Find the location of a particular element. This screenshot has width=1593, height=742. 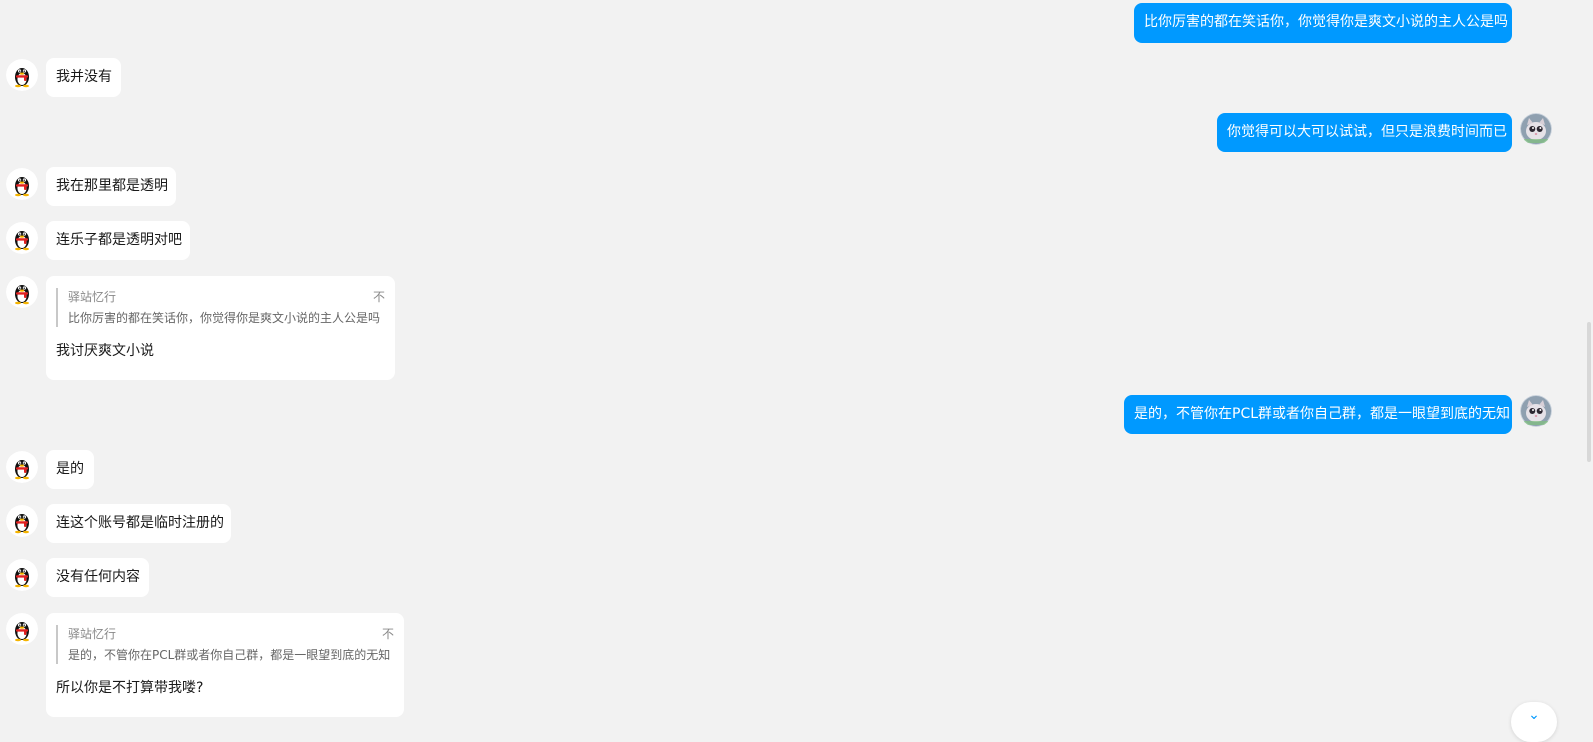

quoted-text: 是的，不管你在PCL群或者你自己群，都是一眼望到底的无知 is located at coordinates (229, 655).